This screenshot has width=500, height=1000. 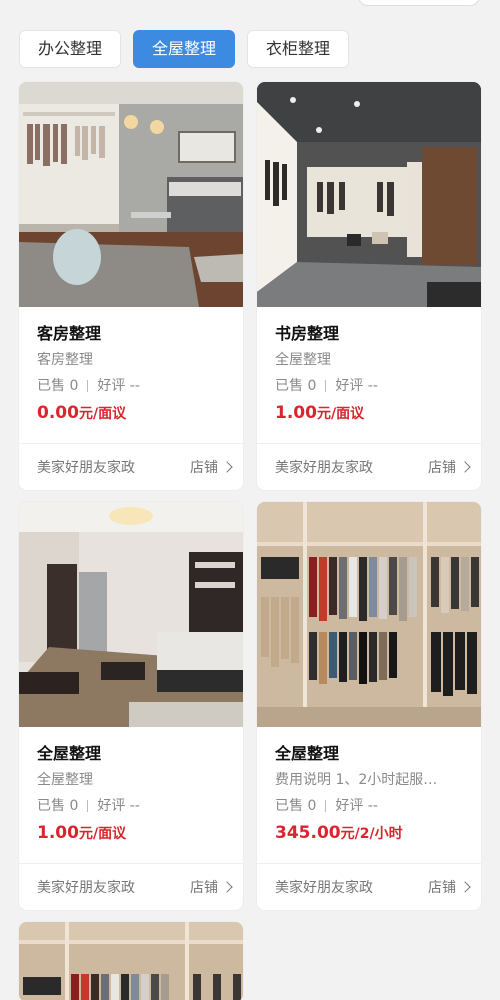 I want to click on price: 345.00元/2/小时, so click(x=369, y=833).